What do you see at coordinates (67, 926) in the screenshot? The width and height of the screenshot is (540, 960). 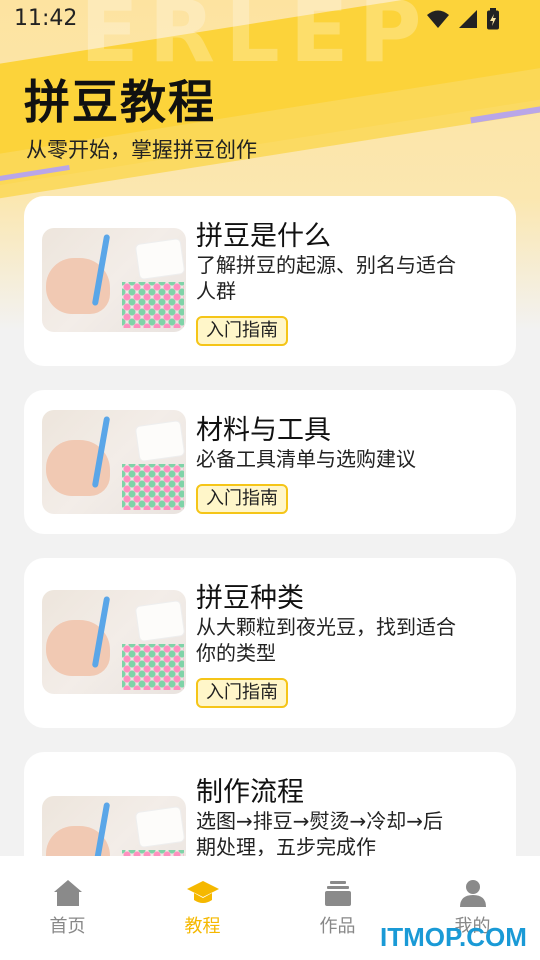 I see `nav-label: 首页` at bounding box center [67, 926].